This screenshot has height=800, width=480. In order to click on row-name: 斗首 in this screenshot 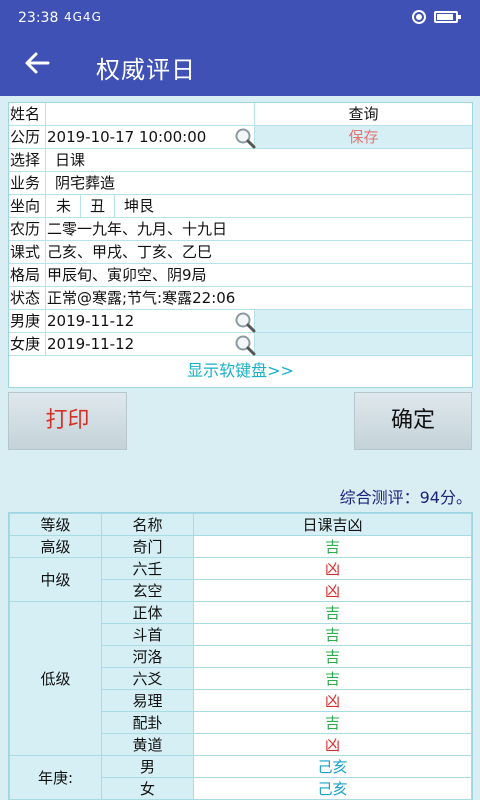, I will do `click(147, 634)`.